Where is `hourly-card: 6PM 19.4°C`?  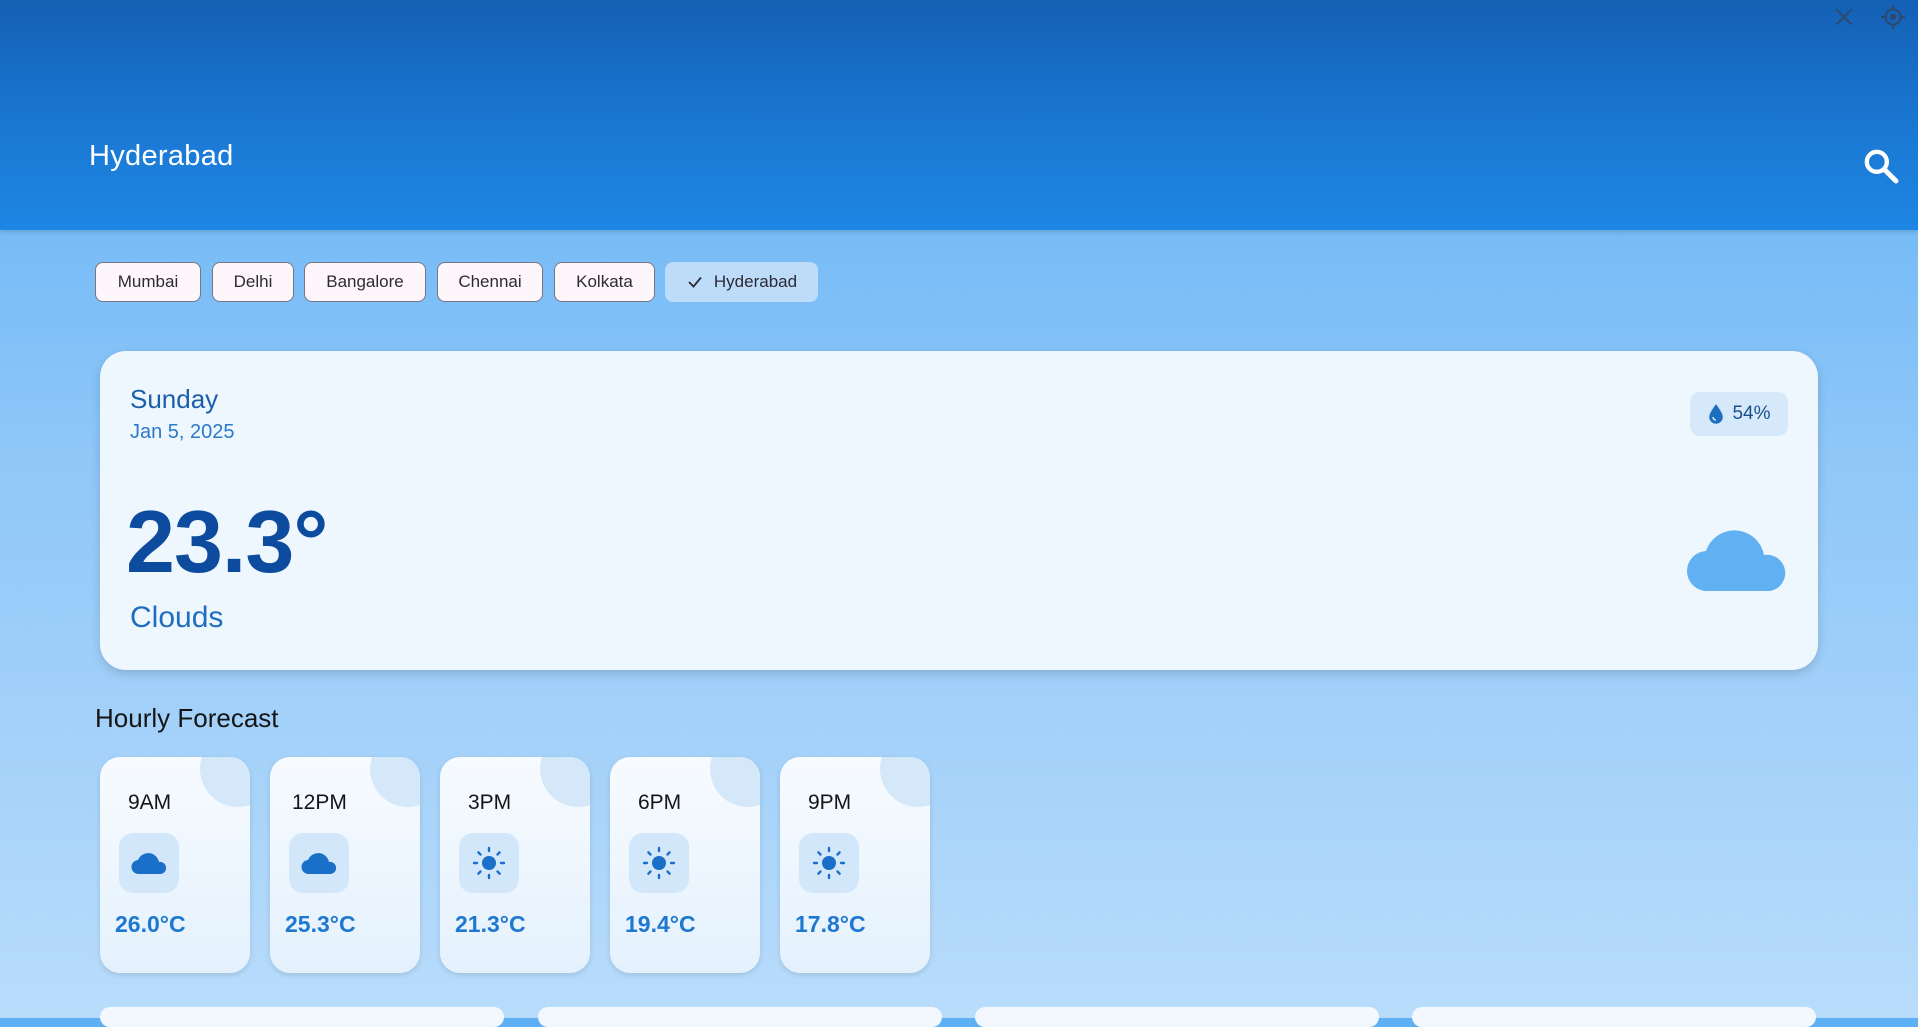
hourly-card: 6PM 19.4°C is located at coordinates (685, 865).